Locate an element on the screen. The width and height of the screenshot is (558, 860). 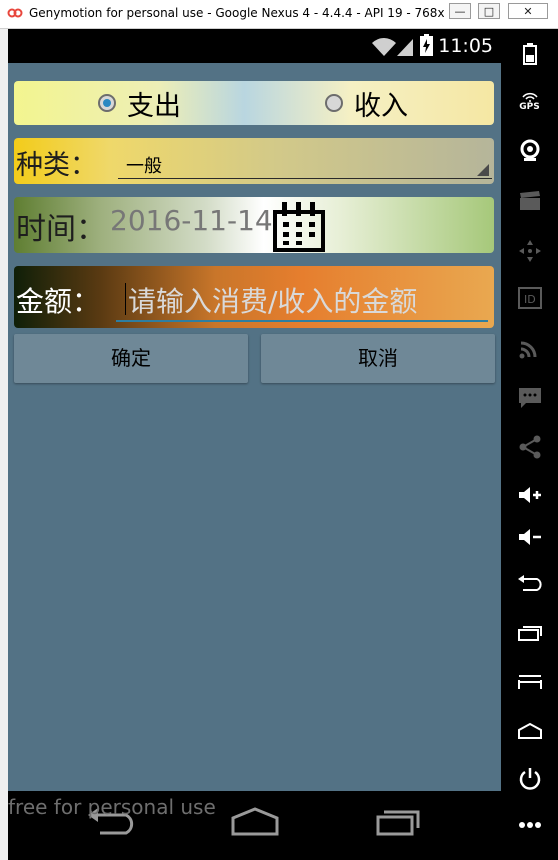
amount-input: 请输入消费/收入的金额 is located at coordinates (302, 299).